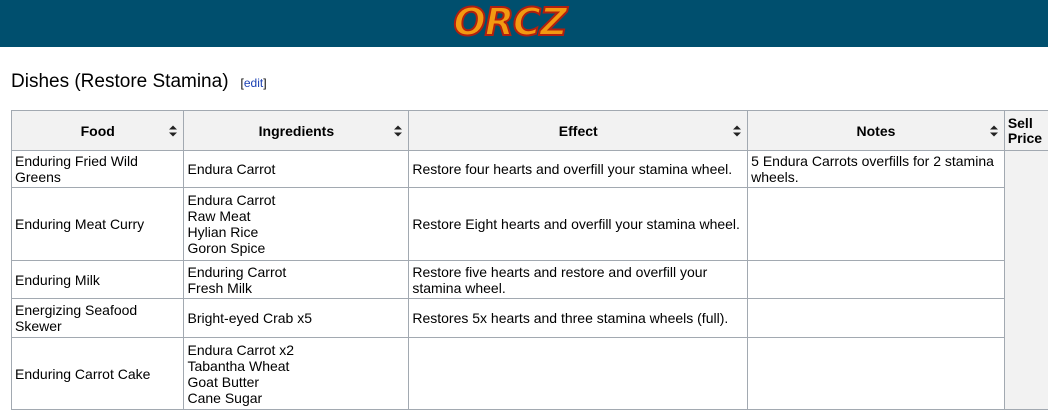  Describe the element at coordinates (98, 374) in the screenshot. I see `food-cell: Enduring Carrot Cake` at that location.